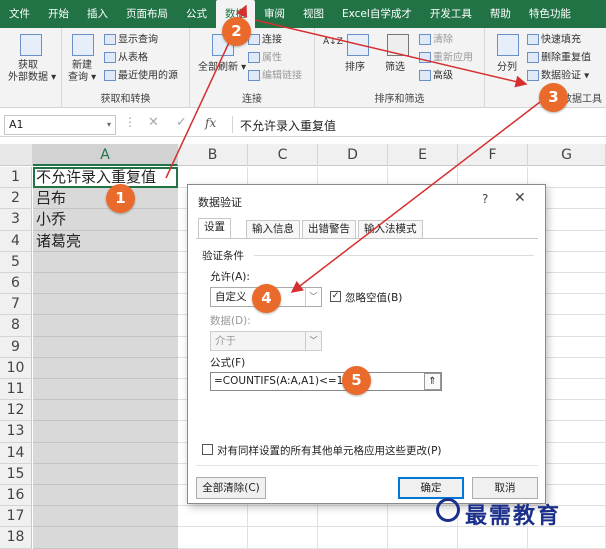 The width and height of the screenshot is (606, 549). What do you see at coordinates (283, 155) in the screenshot?
I see `column-header-c: C` at bounding box center [283, 155].